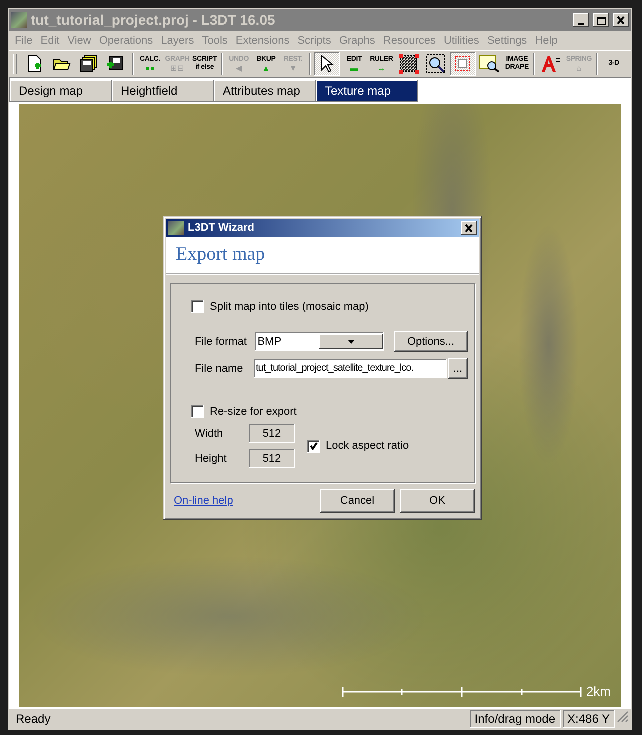 The width and height of the screenshot is (642, 735). I want to click on dialog-title: L3DT Wizard, so click(222, 228).